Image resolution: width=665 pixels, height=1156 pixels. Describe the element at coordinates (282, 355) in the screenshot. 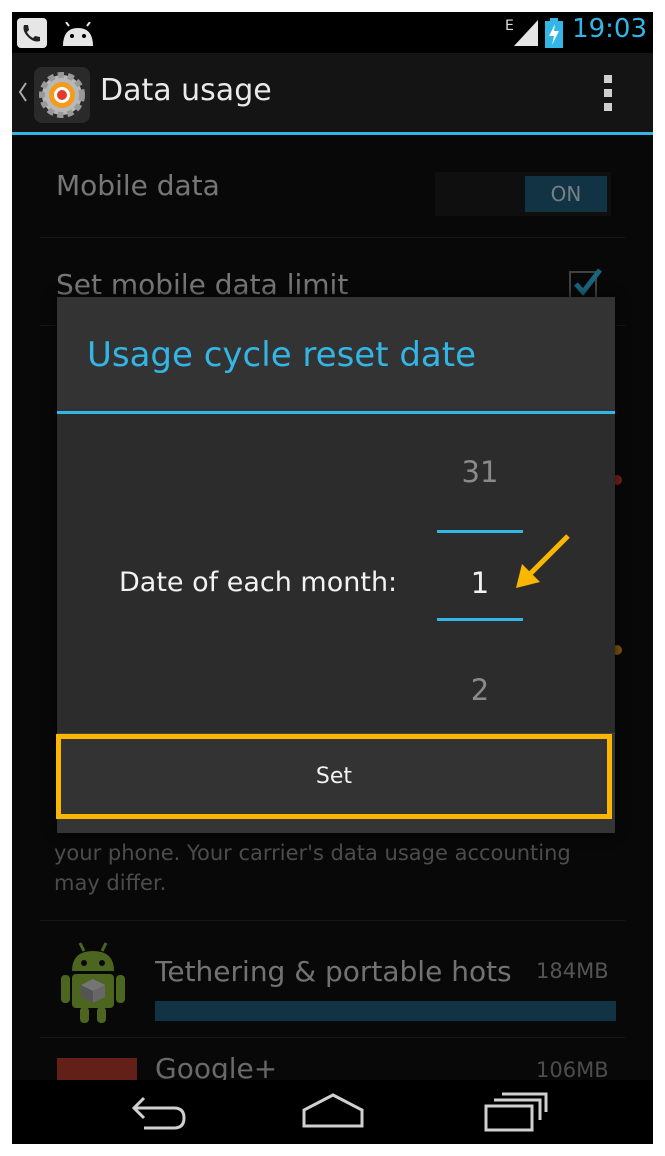

I see `dialog-title: Usage cycle reset date` at that location.